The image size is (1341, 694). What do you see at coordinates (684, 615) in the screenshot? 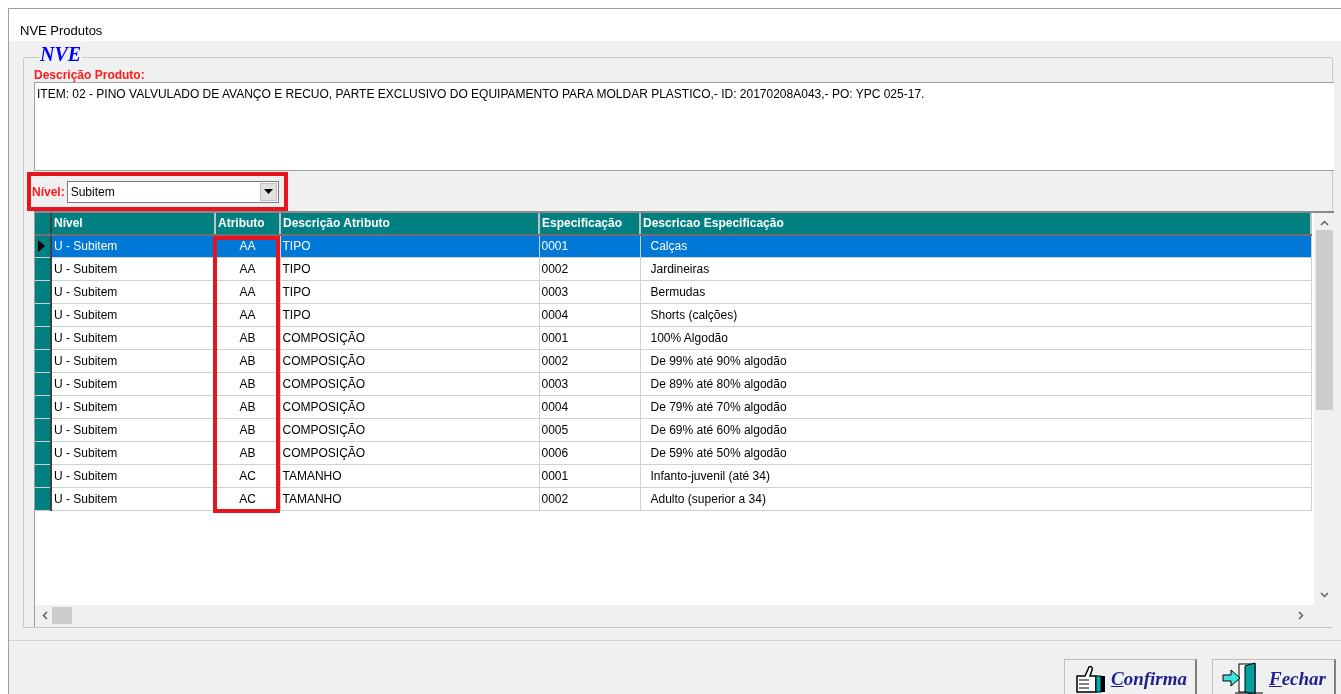
I see `horizontal-scrollbar` at bounding box center [684, 615].